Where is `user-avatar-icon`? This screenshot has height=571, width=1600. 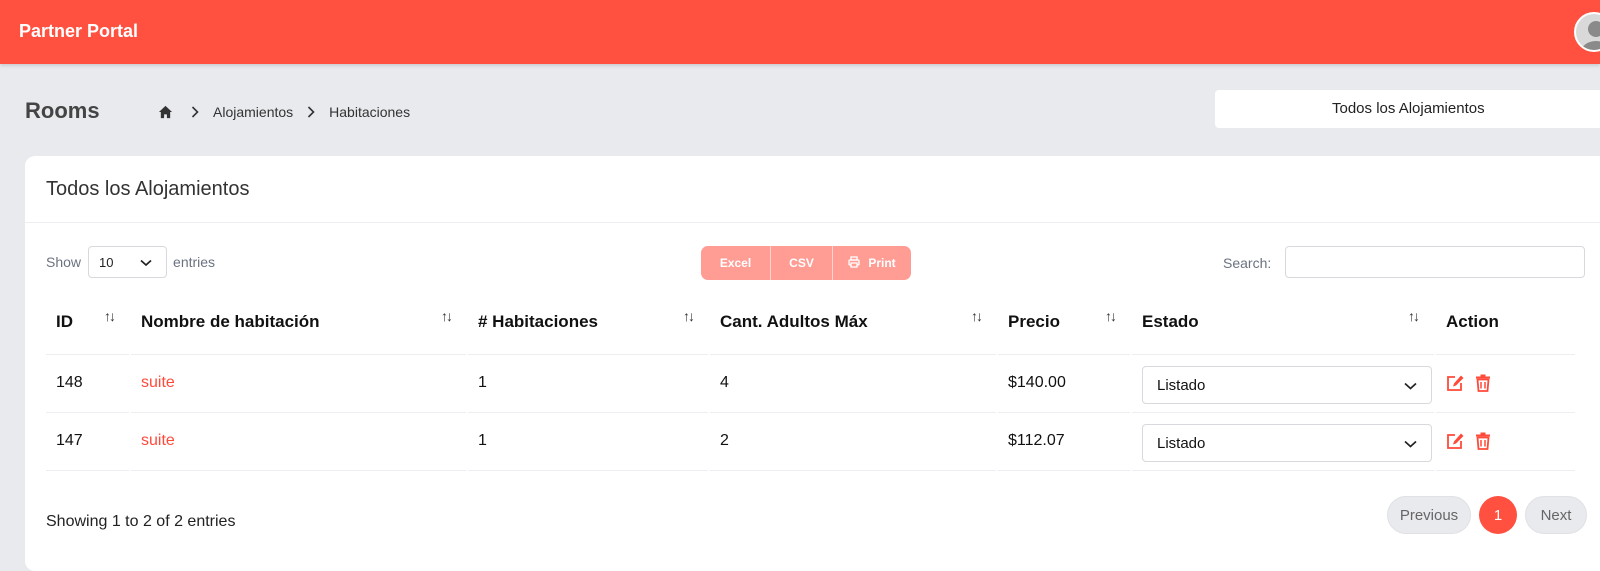 user-avatar-icon is located at coordinates (1587, 32).